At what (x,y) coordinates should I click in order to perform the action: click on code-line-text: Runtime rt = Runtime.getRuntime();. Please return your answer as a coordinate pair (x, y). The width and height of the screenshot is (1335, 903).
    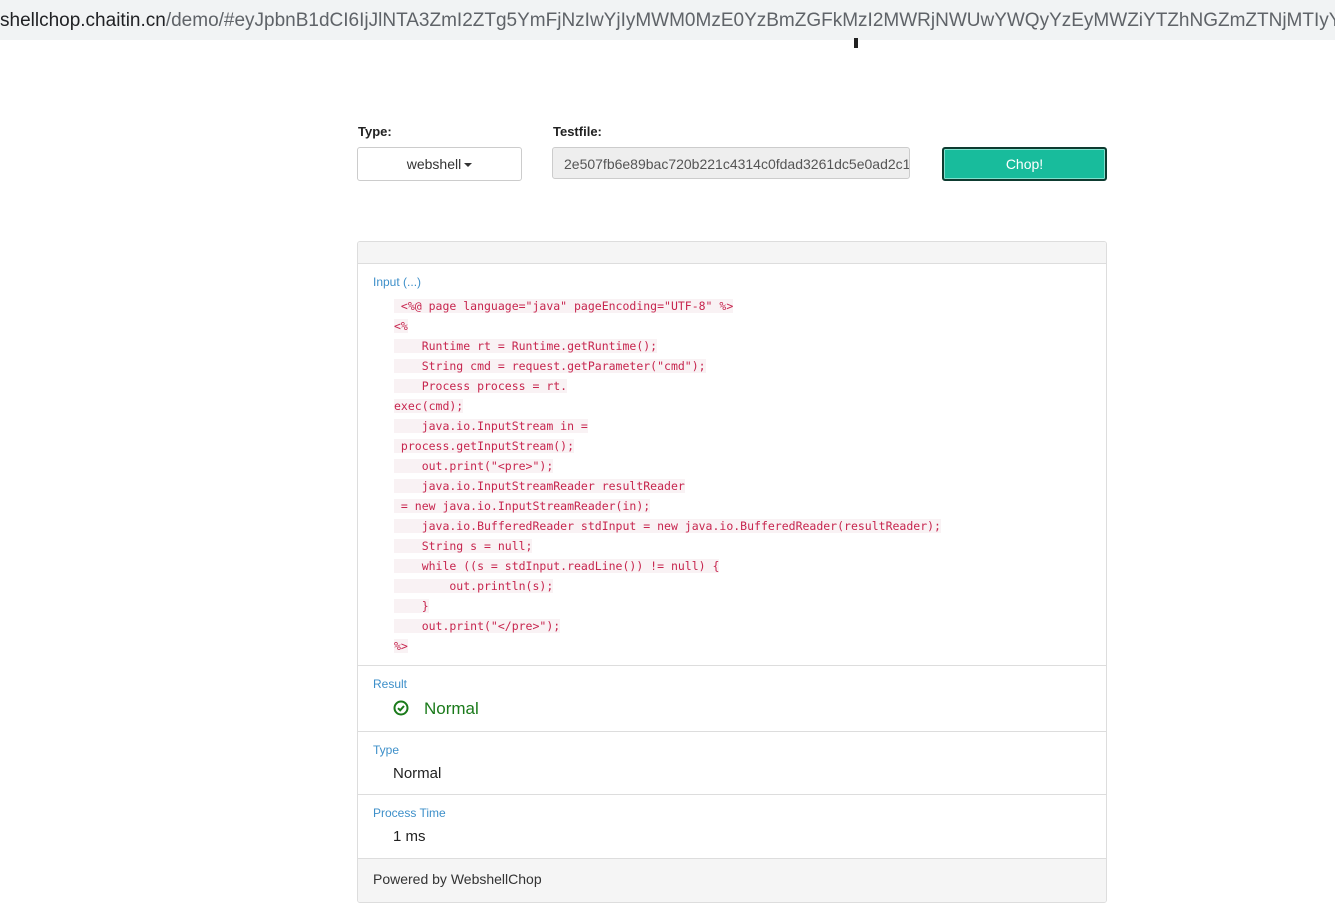
    Looking at the image, I should click on (526, 346).